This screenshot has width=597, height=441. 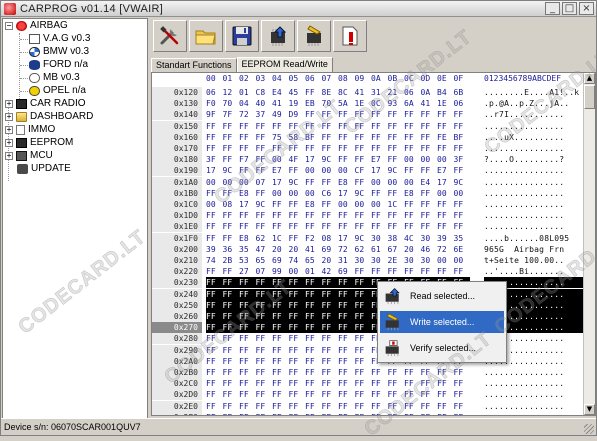 I want to click on hex-byte-cell: F2, so click(x=312, y=238).